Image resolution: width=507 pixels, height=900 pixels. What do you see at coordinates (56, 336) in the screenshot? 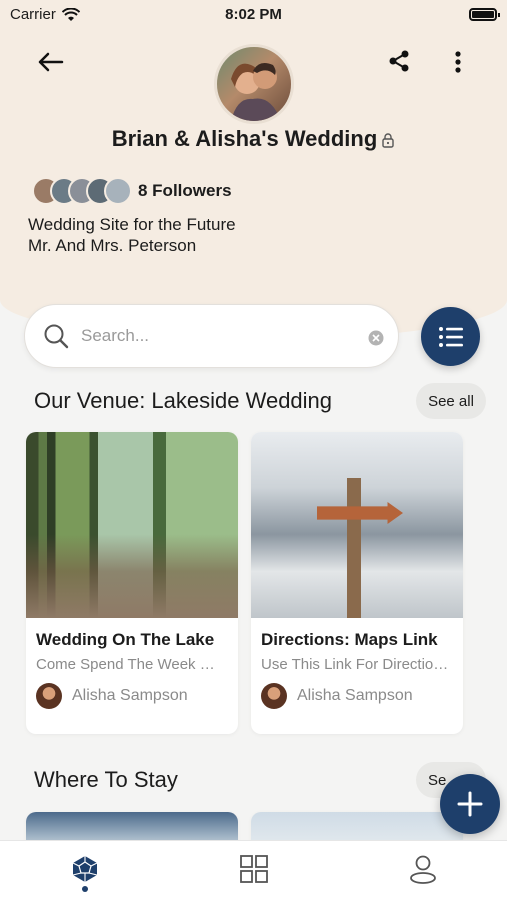
I see `search-icon` at bounding box center [56, 336].